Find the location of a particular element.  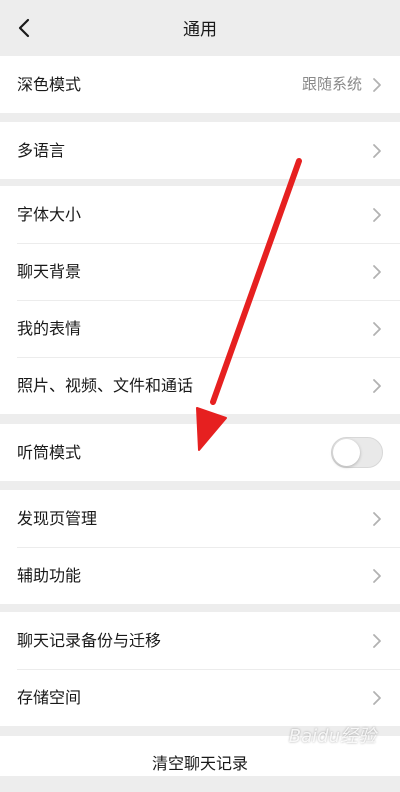

setting-label: 聊天背景 is located at coordinates (49, 271).